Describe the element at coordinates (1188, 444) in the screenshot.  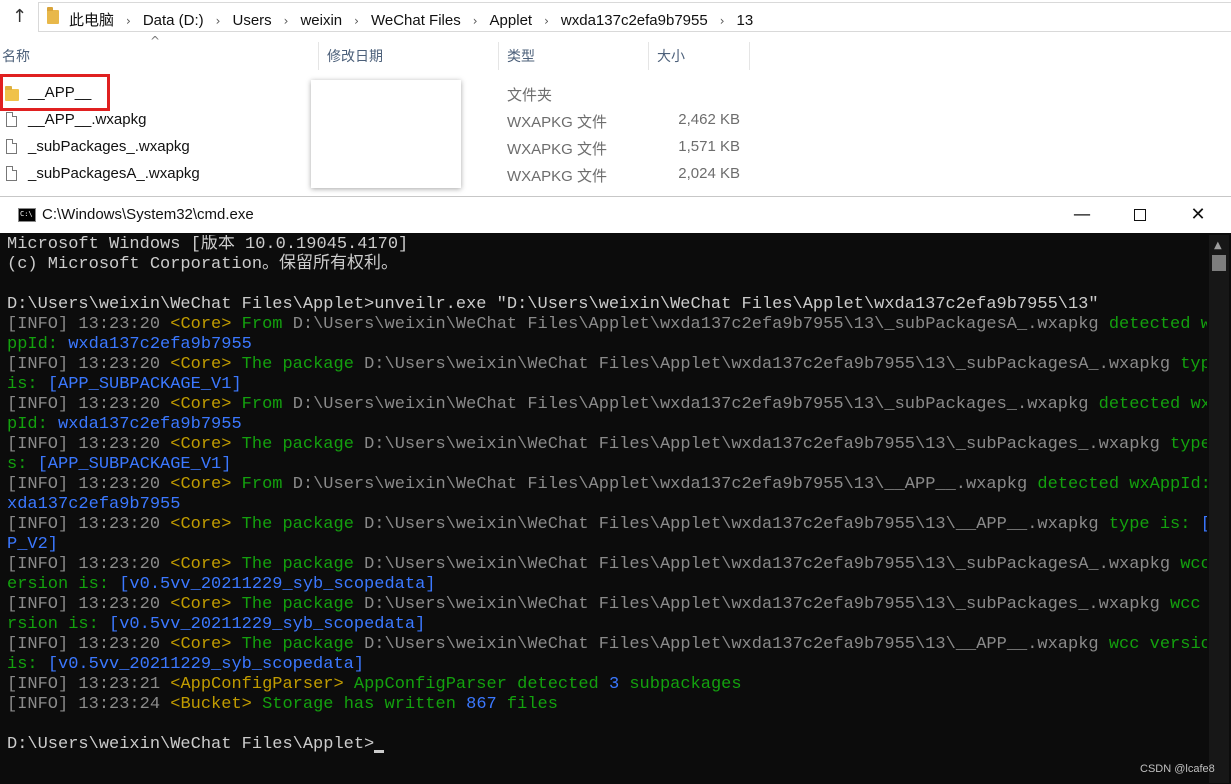
I see `console-text: type i` at that location.